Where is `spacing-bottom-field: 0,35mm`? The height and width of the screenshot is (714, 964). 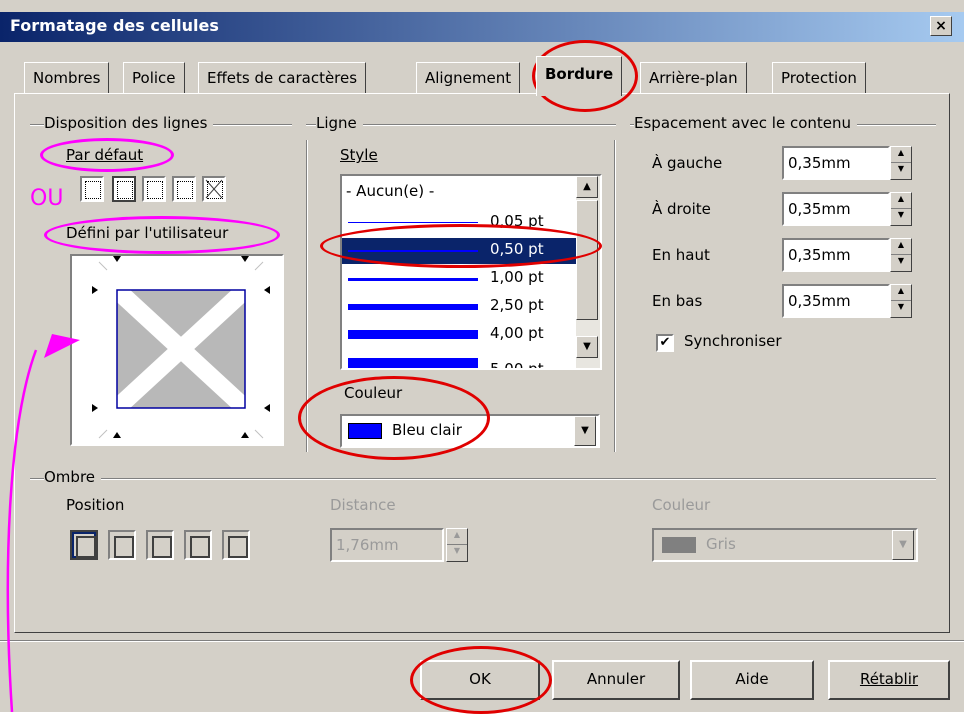 spacing-bottom-field: 0,35mm is located at coordinates (836, 301).